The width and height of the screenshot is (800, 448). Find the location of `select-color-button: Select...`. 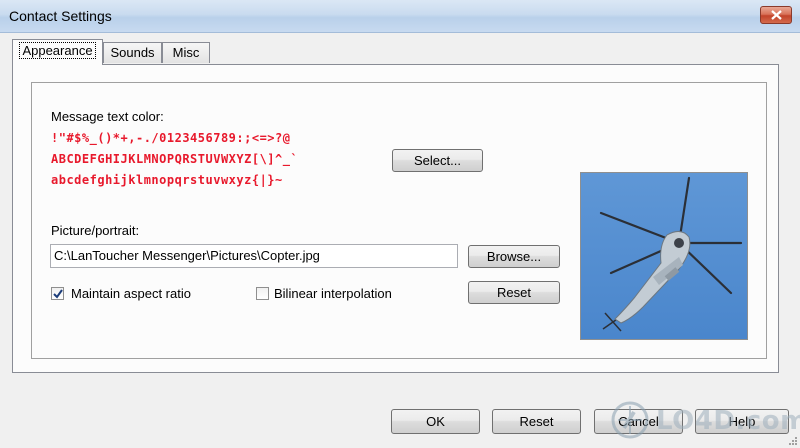

select-color-button: Select... is located at coordinates (437, 160).